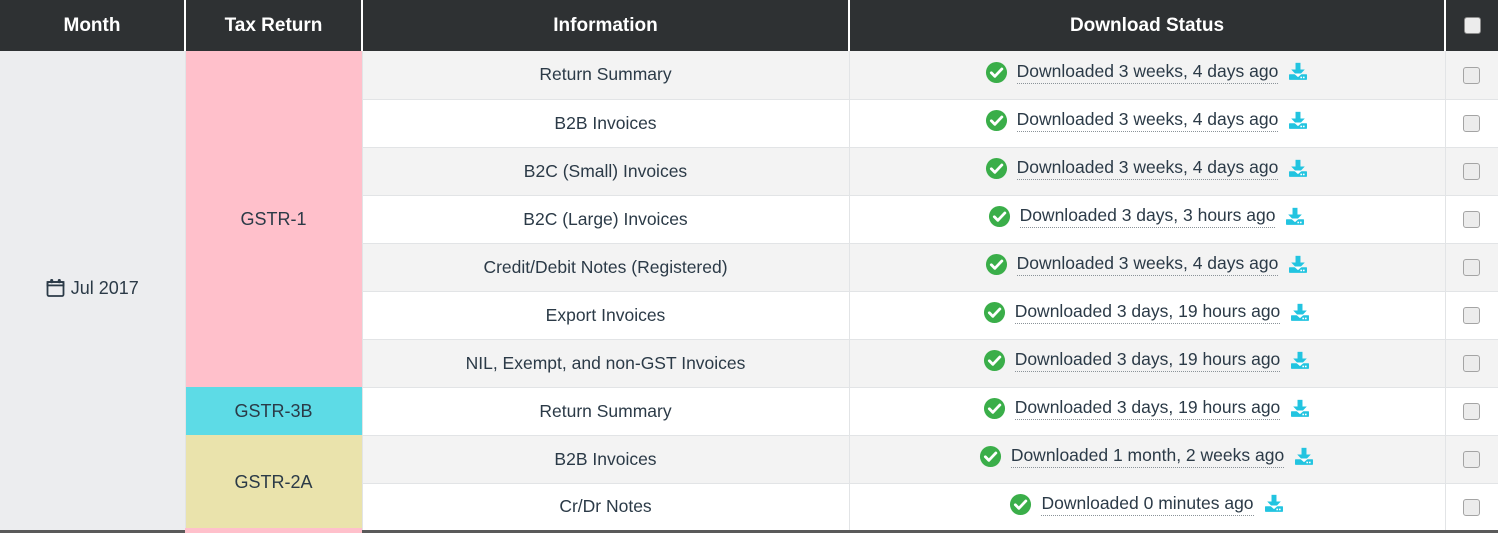 The height and width of the screenshot is (533, 1498). I want to click on column-header-month: Month, so click(93, 25).